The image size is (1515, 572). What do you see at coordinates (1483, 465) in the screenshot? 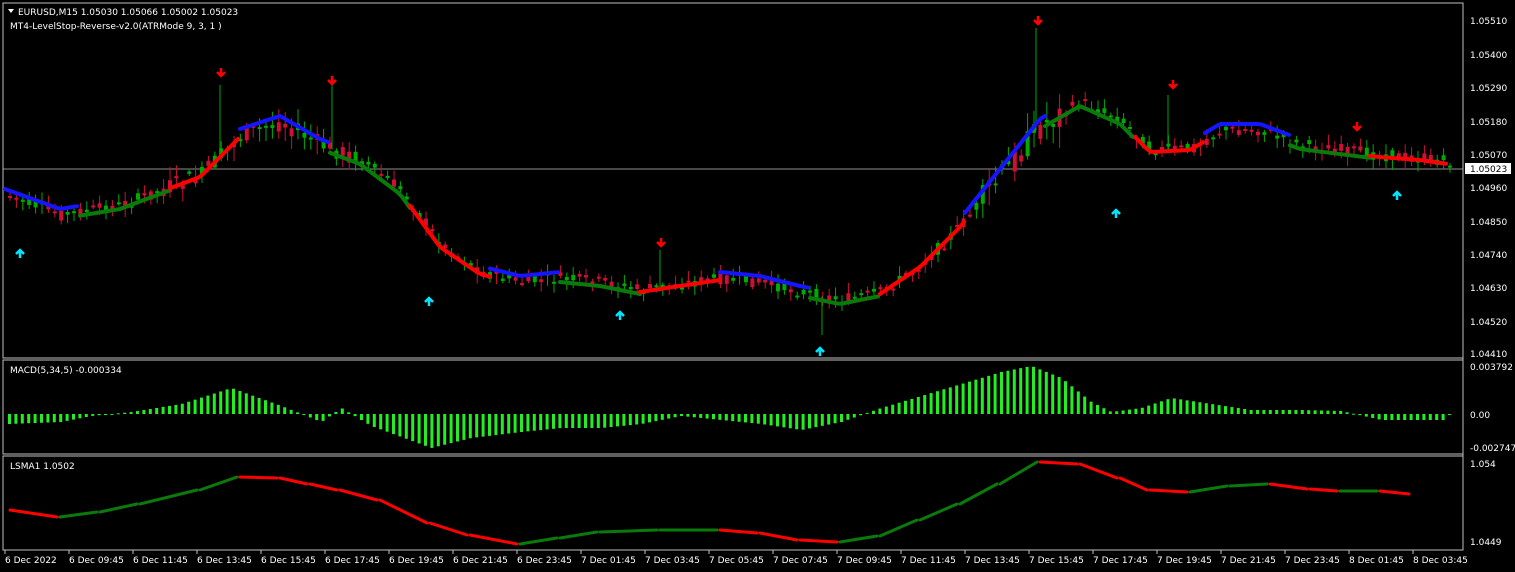
I see `lsma-label: 1.054` at bounding box center [1483, 465].